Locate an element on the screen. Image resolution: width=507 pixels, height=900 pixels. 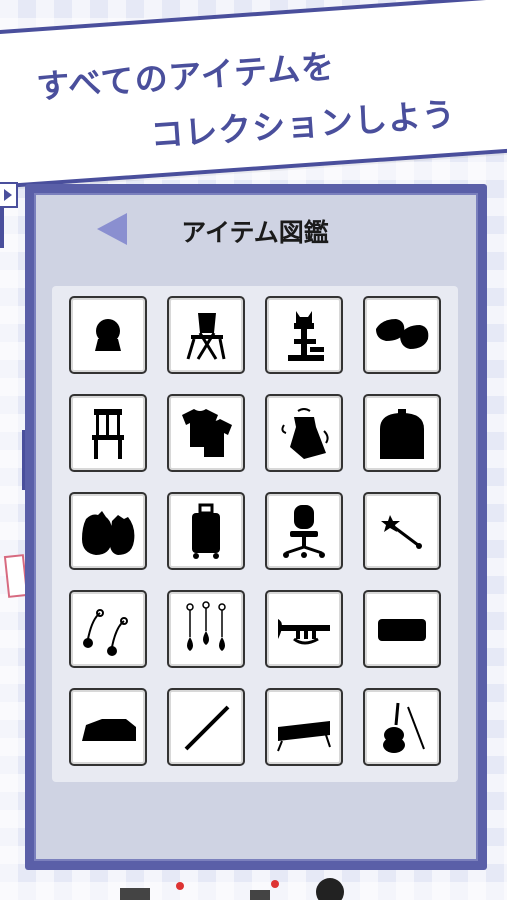
bottom-decoration is located at coordinates (232, 889).